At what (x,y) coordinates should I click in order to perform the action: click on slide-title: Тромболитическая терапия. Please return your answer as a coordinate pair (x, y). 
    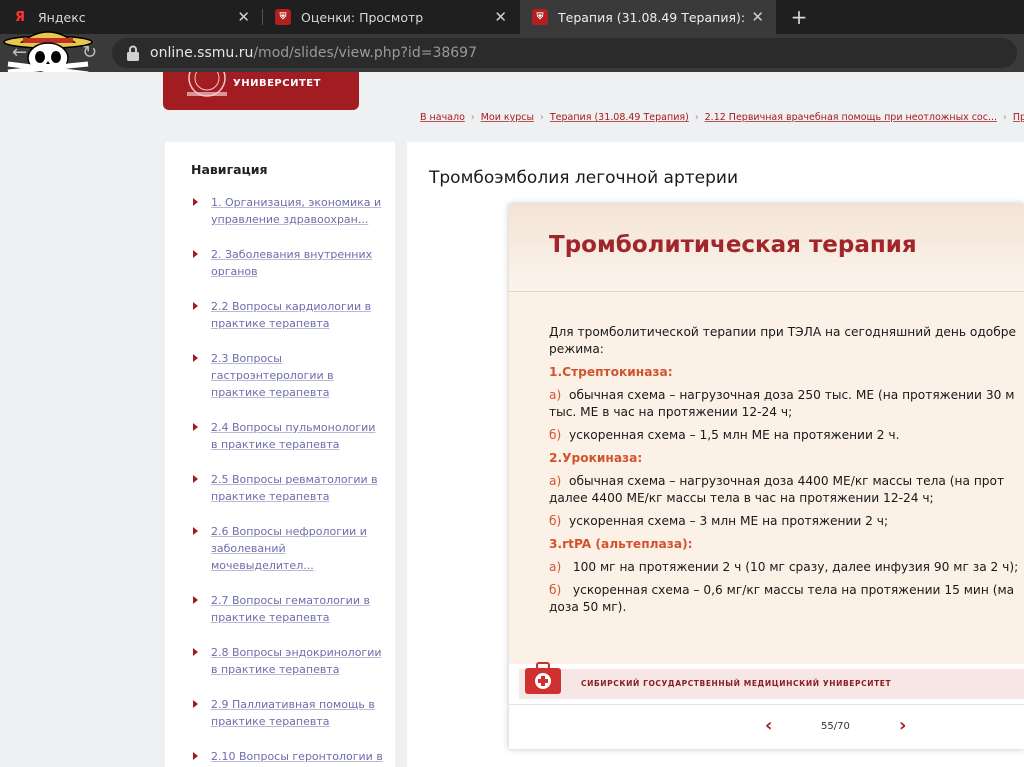
    Looking at the image, I should click on (733, 245).